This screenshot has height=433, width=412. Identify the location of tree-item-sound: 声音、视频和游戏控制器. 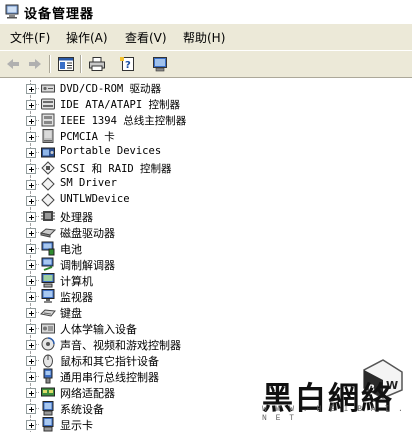
(206, 344).